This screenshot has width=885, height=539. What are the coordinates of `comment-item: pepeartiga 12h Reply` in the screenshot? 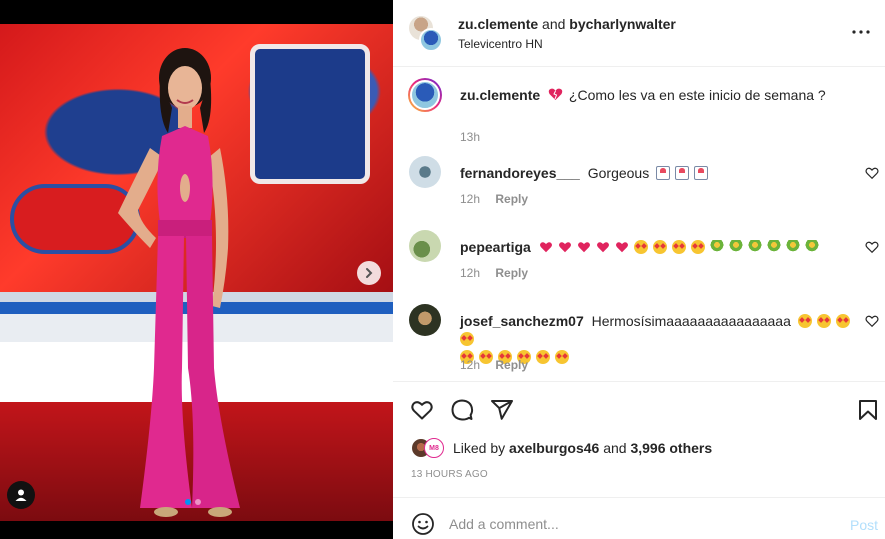 It's located at (644, 260).